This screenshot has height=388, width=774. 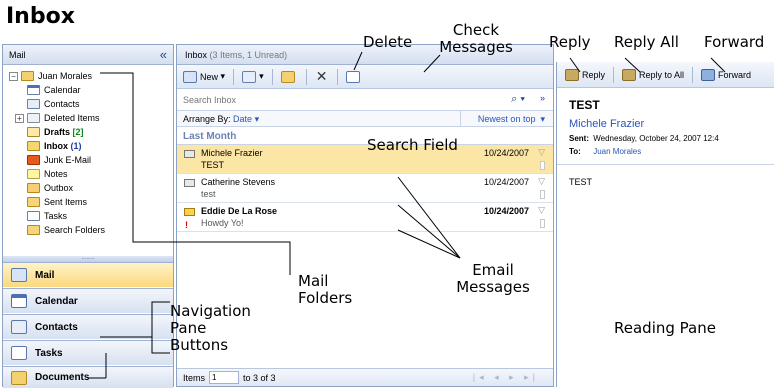 What do you see at coordinates (91, 76) in the screenshot?
I see `folder-root: − Juan Morales` at bounding box center [91, 76].